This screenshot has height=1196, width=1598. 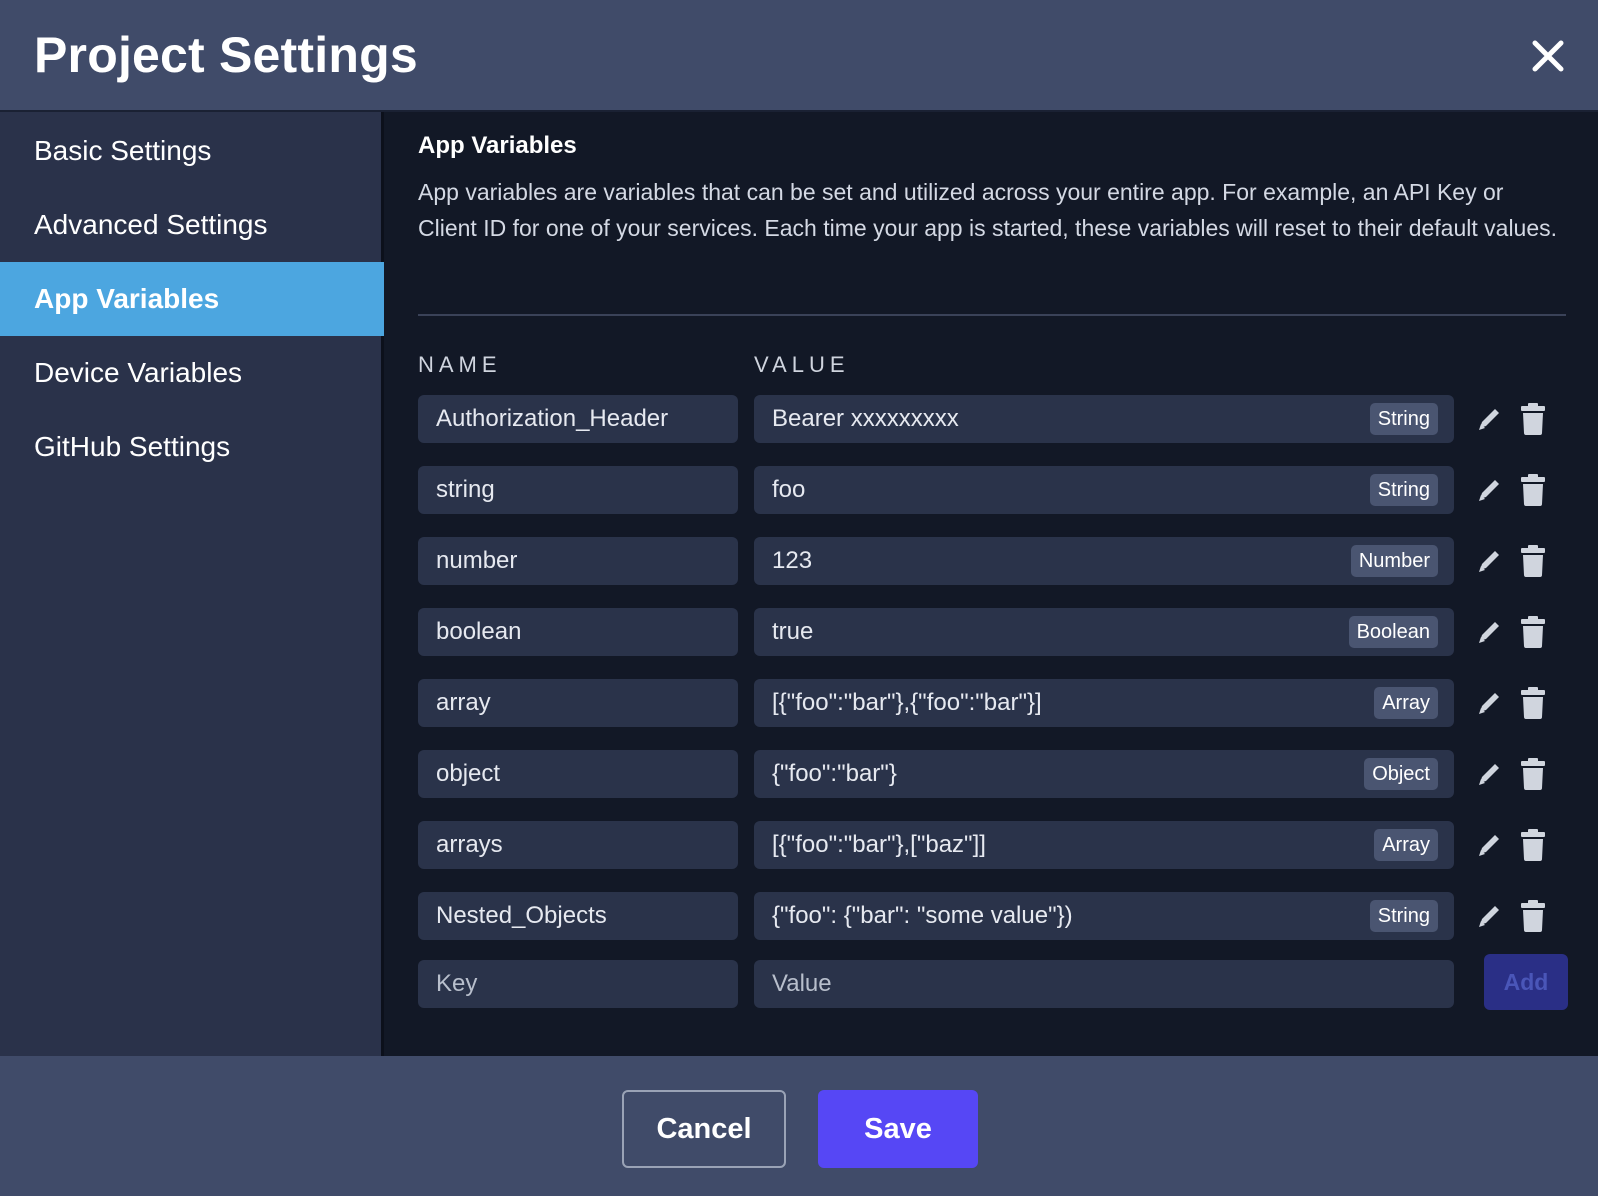 What do you see at coordinates (1104, 703) in the screenshot?
I see `variable-value-field: [{"foo":"bar"},{"foo":"bar"}] Array` at bounding box center [1104, 703].